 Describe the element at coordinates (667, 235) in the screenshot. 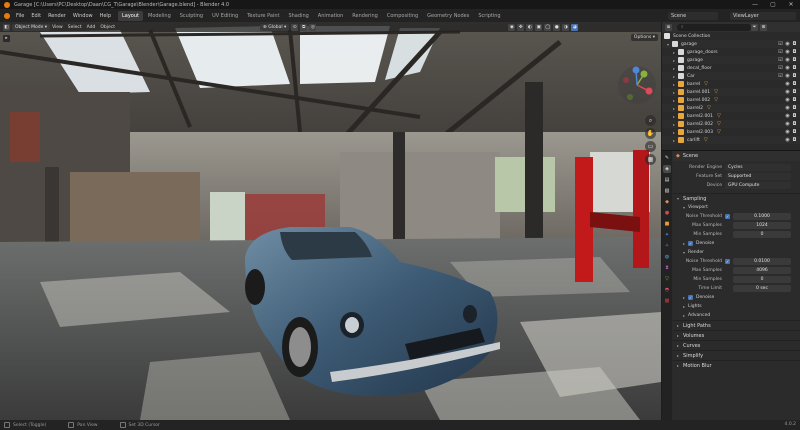

I see `modifier-tab-icon: ✦` at that location.